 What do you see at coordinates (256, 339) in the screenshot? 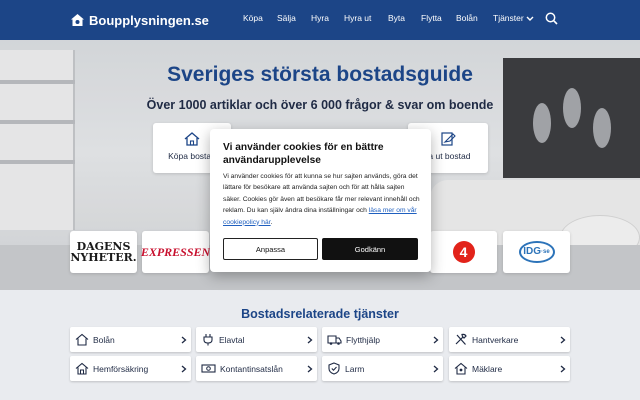
I see `service-elavtal: Elavtal` at bounding box center [256, 339].